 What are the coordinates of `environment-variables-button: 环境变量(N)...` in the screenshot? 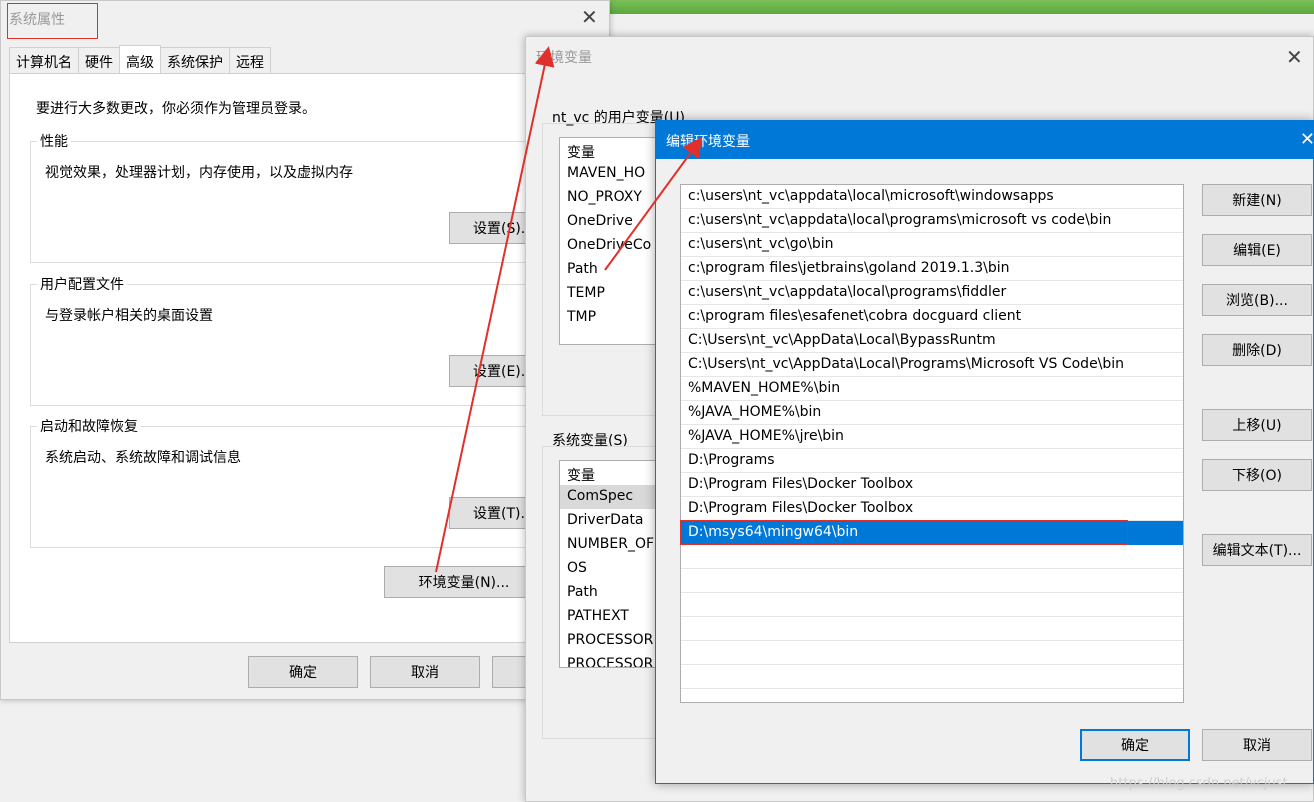 It's located at (464, 582).